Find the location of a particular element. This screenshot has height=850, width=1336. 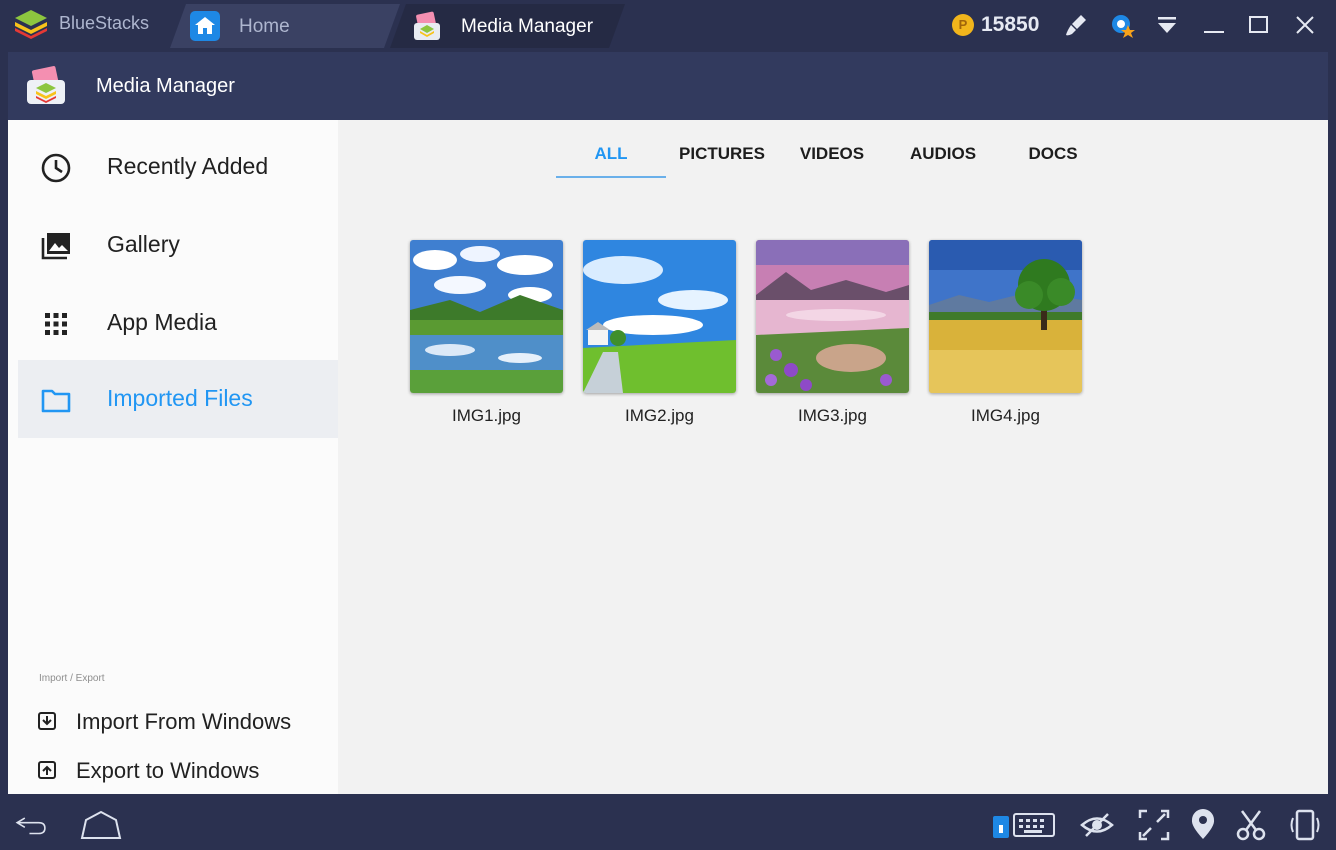

file-tile-img3: IMG3.jpg is located at coordinates (832, 335).